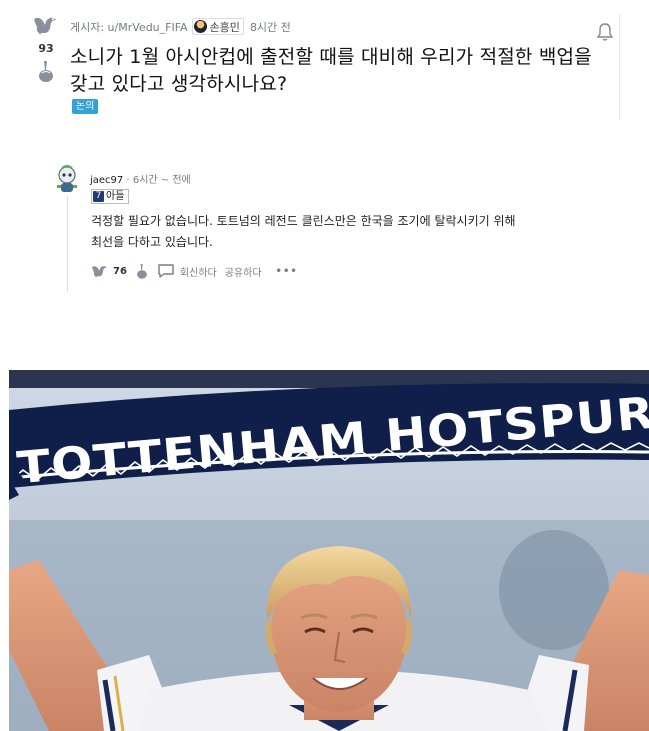  I want to click on post-title-line-1: 소니가 1월 아시안컵에 출전할 때를 대비해 우리가 적절한 백업을, so click(331, 57).